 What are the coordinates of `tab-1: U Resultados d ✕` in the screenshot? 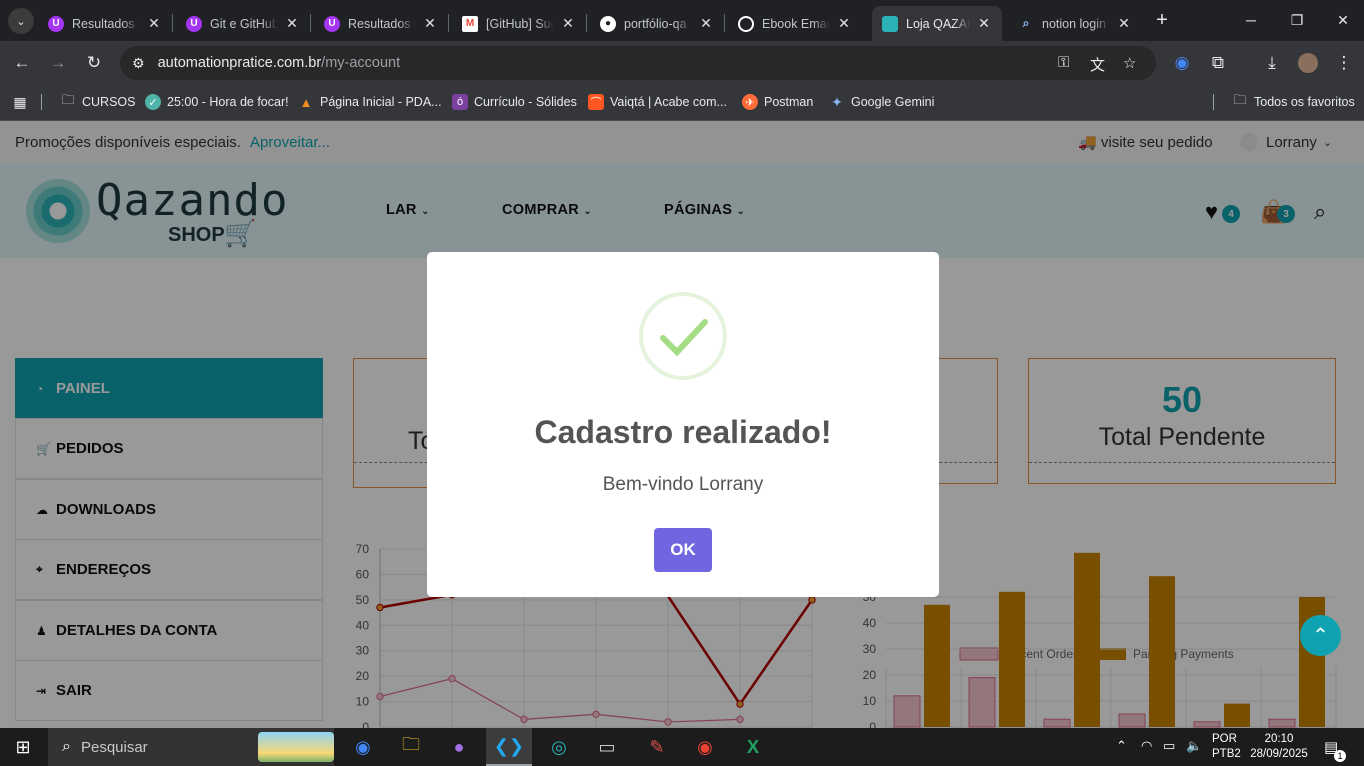 It's located at (105, 23).